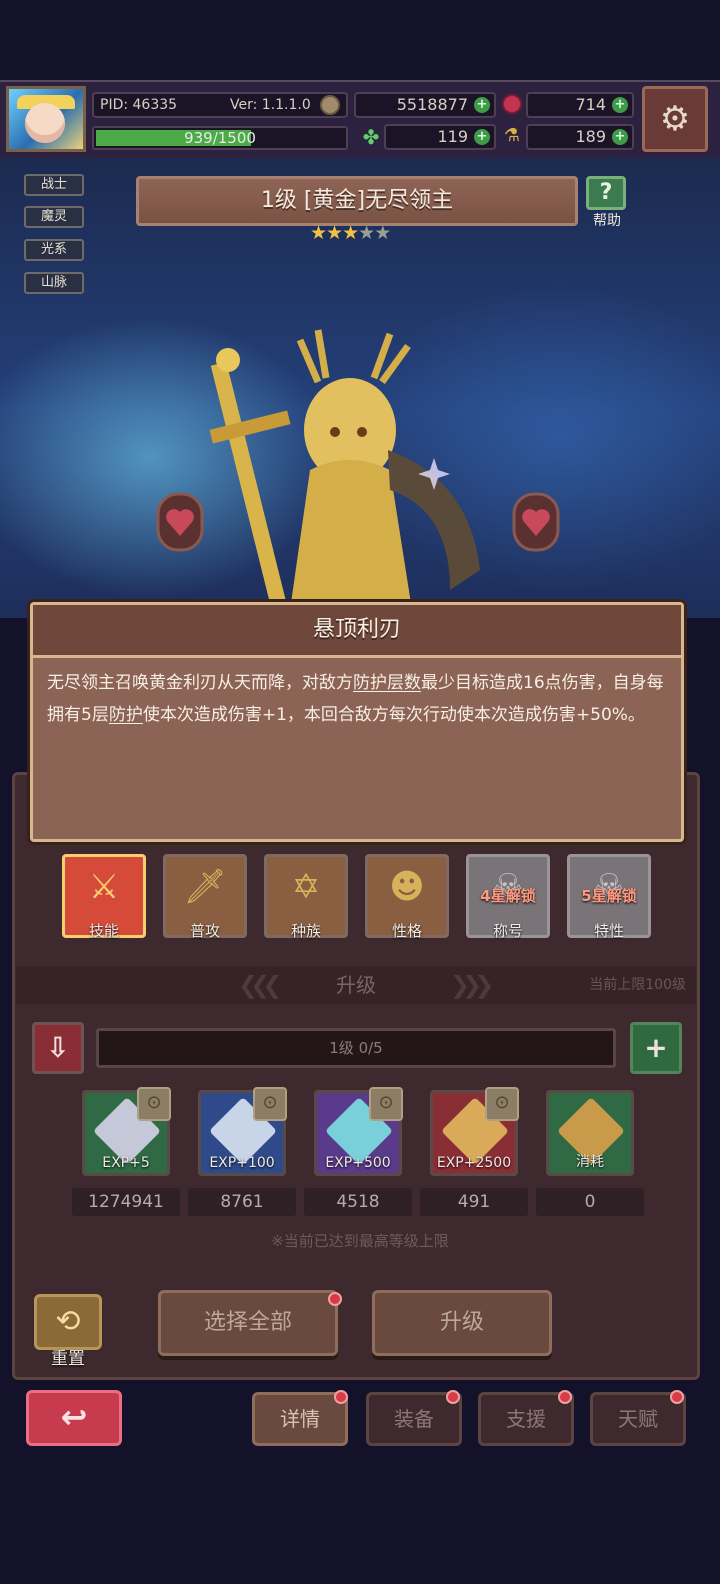 The width and height of the screenshot is (720, 1584). Describe the element at coordinates (387, 683) in the screenshot. I see `keyword-protection-layers-link: 防护层数` at that location.